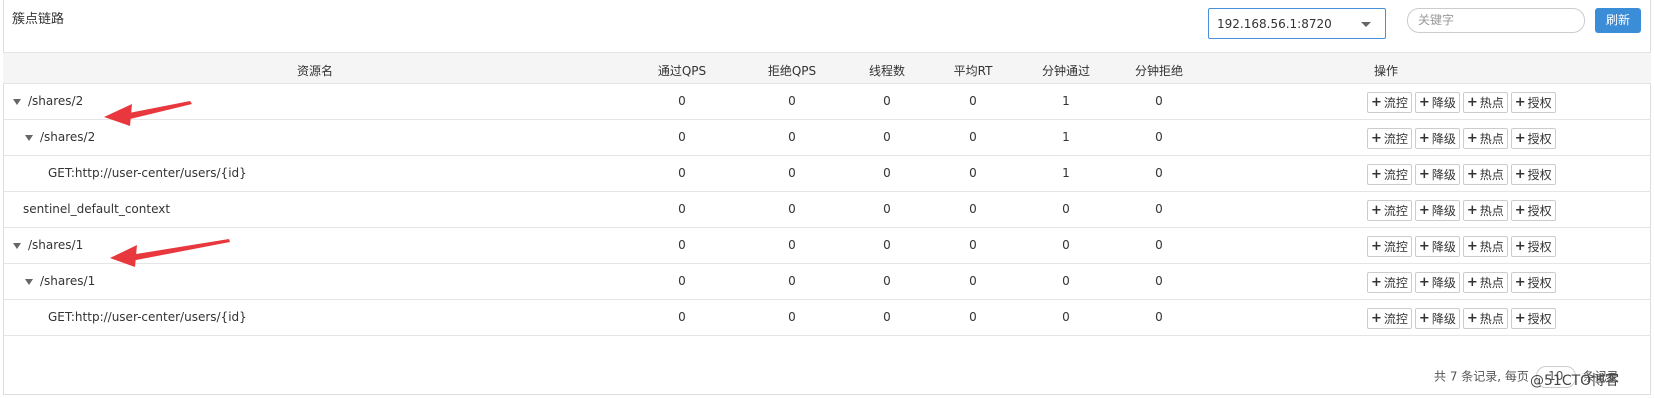 The height and width of the screenshot is (398, 1655). What do you see at coordinates (167, 184) in the screenshot?
I see `annotation-arrows` at bounding box center [167, 184].